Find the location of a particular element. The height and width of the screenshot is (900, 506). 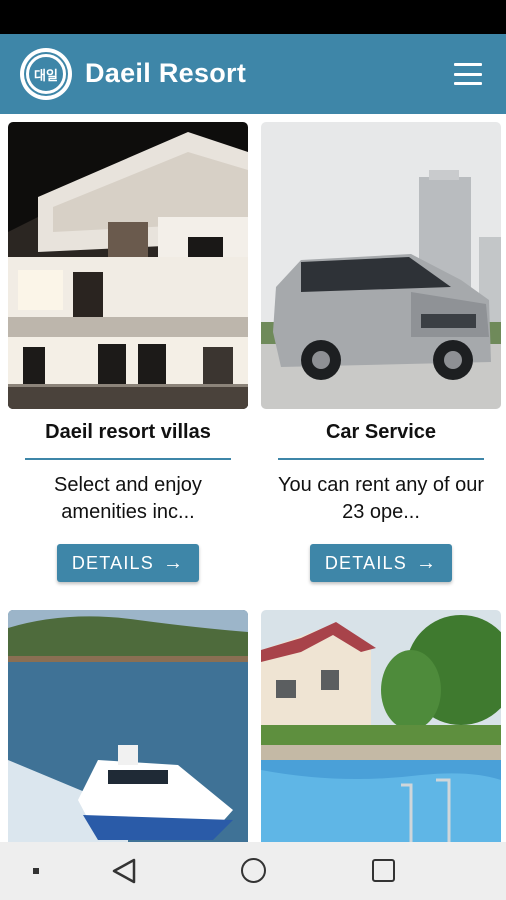

yacht-image is located at coordinates (128, 726).